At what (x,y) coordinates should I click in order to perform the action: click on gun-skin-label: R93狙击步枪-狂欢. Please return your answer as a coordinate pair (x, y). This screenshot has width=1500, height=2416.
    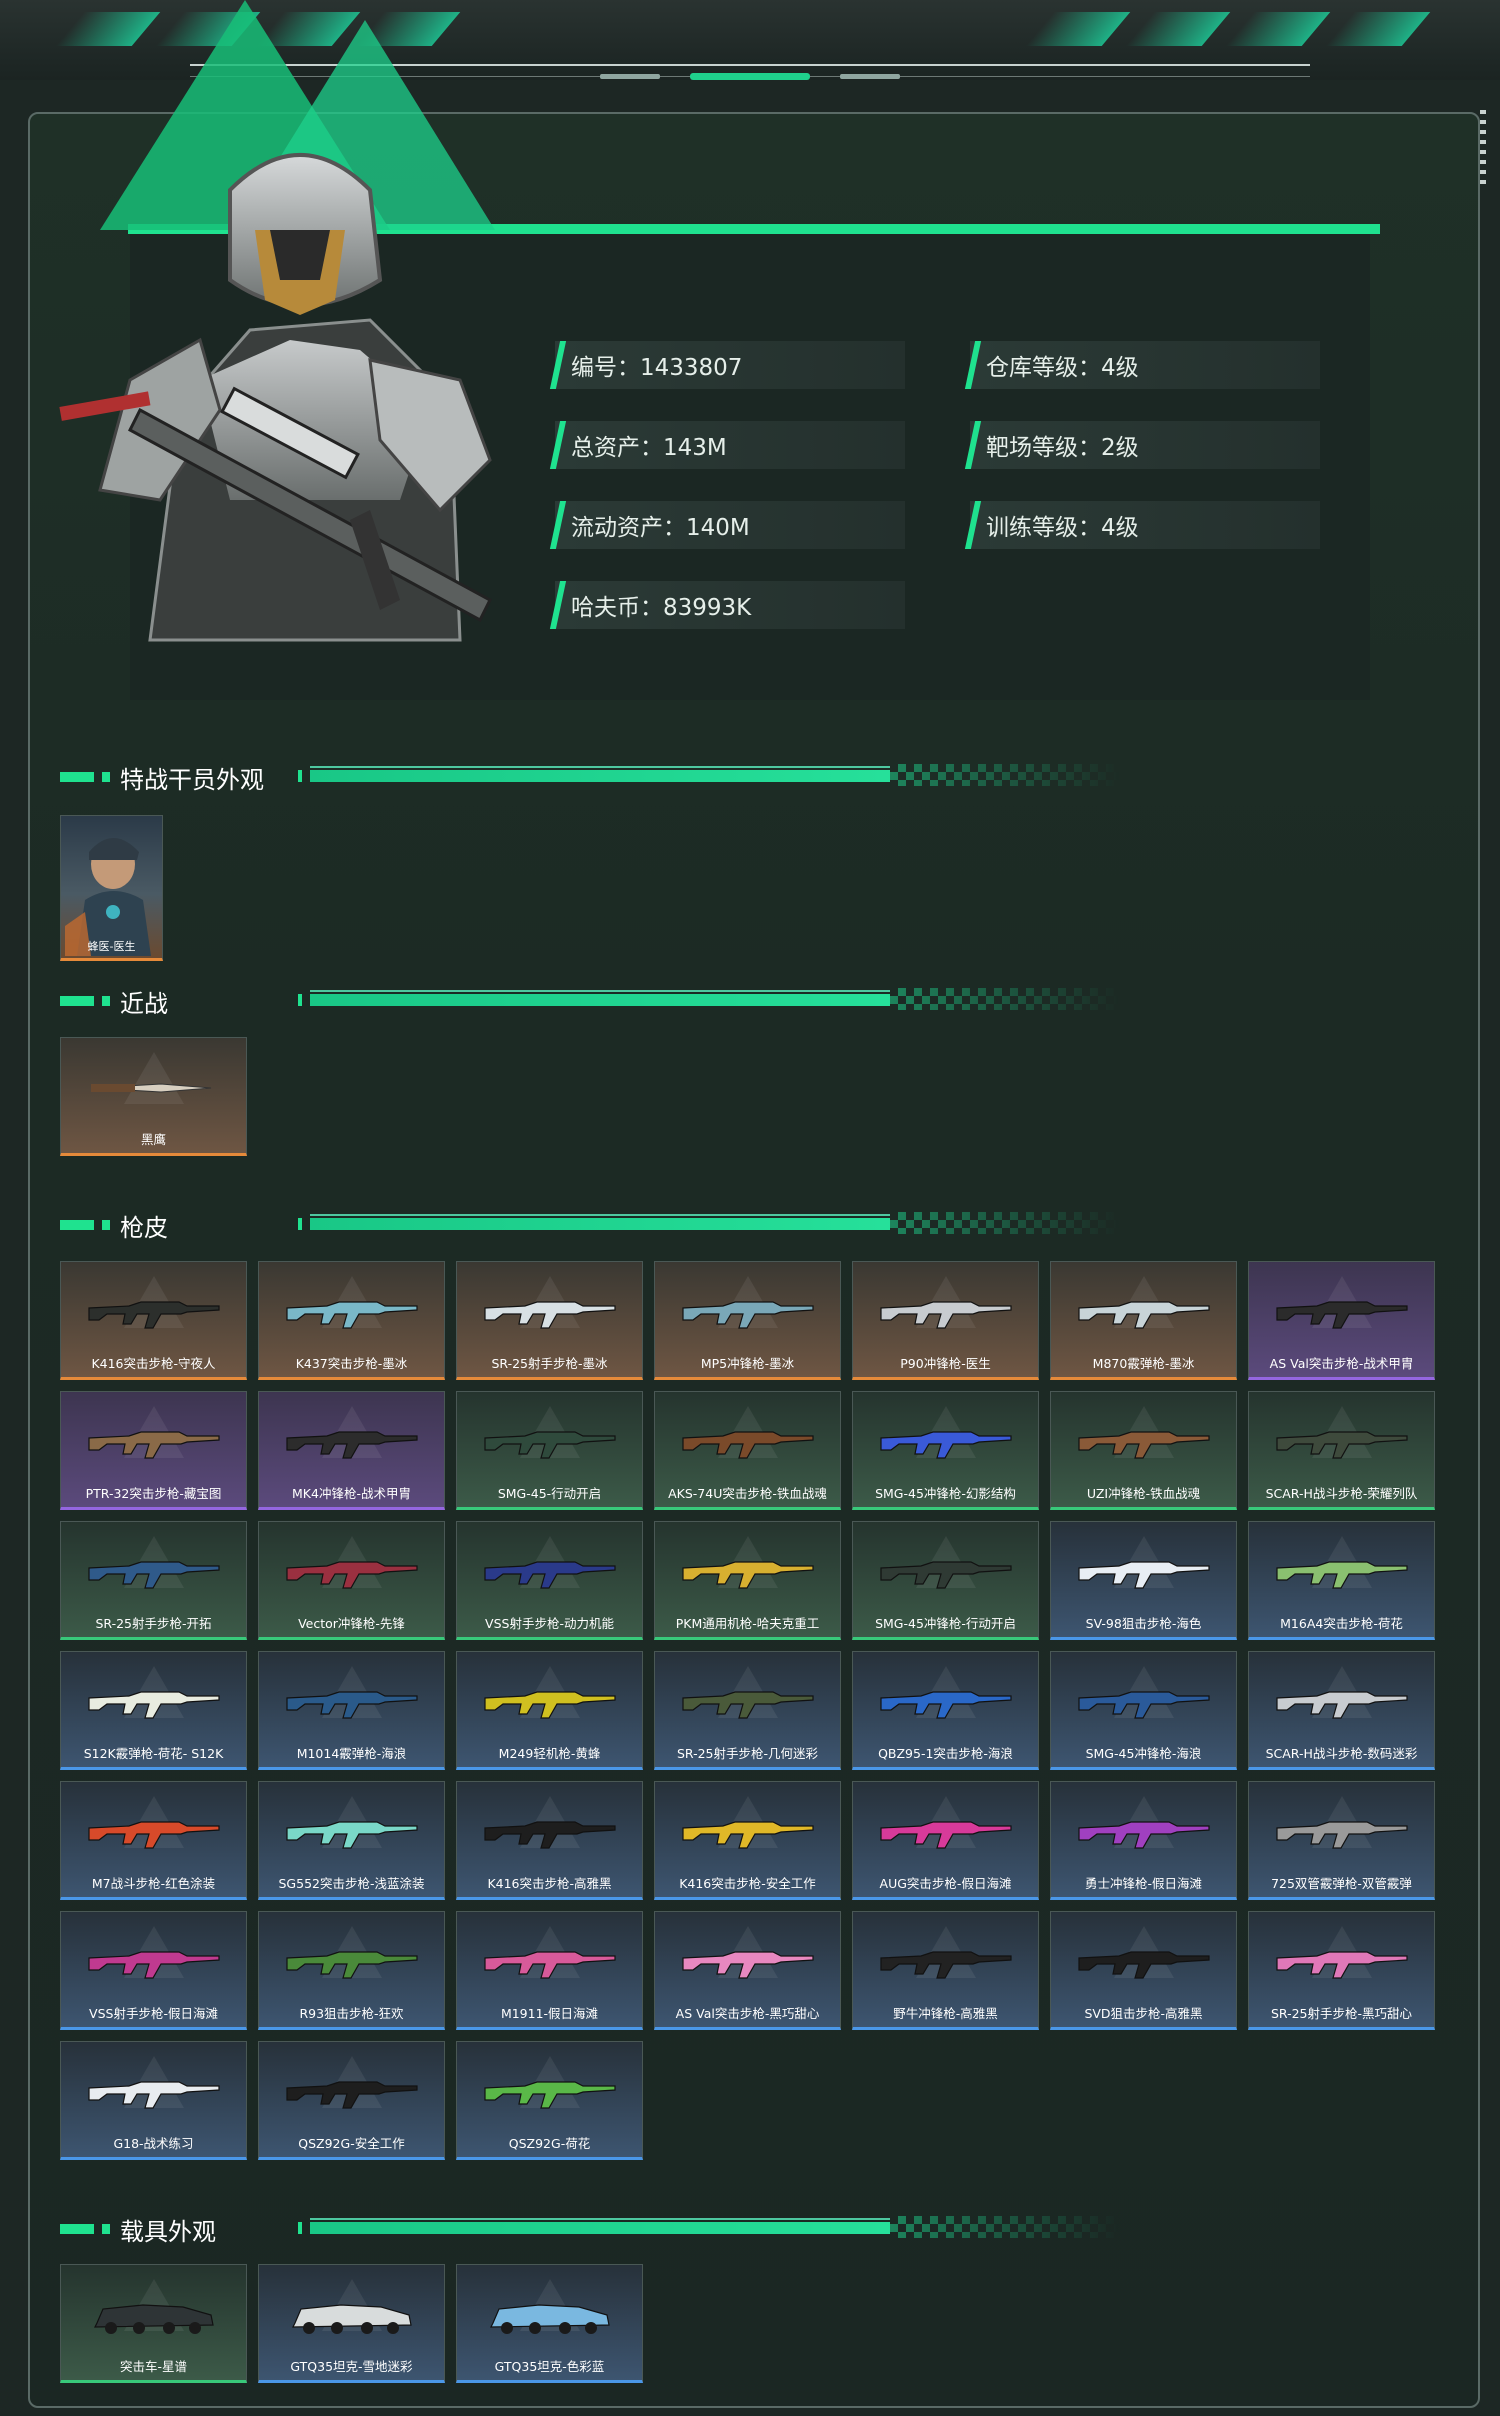
    Looking at the image, I should click on (351, 2013).